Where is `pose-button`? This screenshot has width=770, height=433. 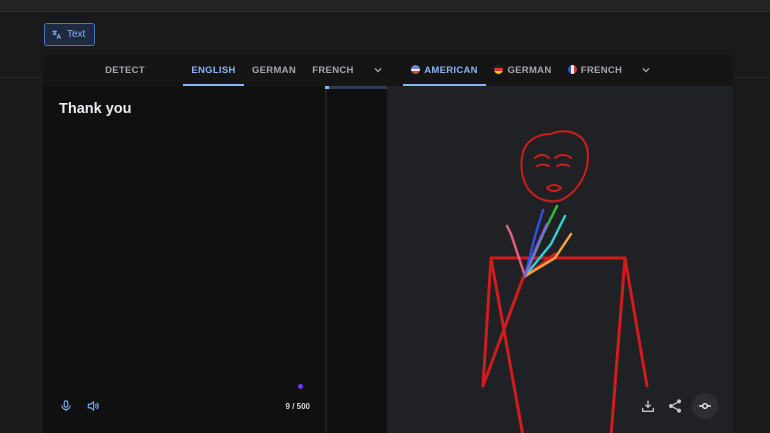
pose-button is located at coordinates (705, 406).